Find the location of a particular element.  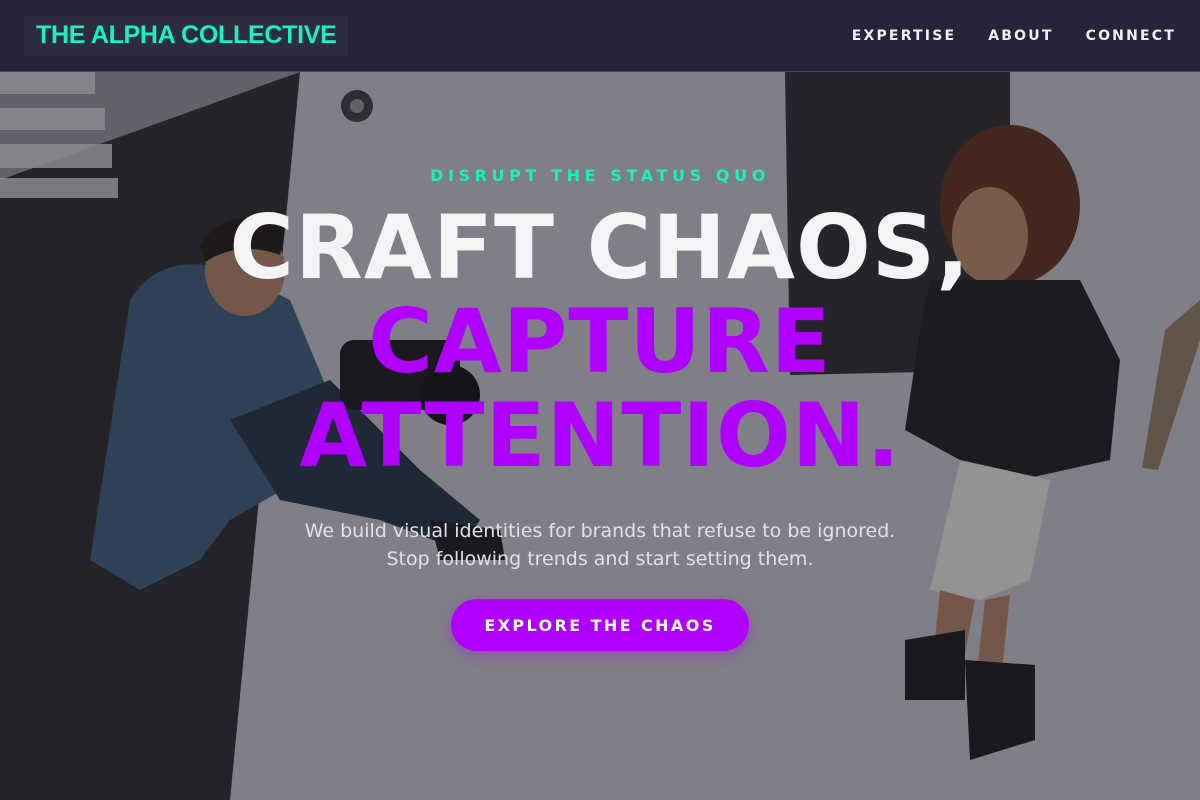

explore-the-chaos-button: EXPLORE THE CHAOS is located at coordinates (600, 625).